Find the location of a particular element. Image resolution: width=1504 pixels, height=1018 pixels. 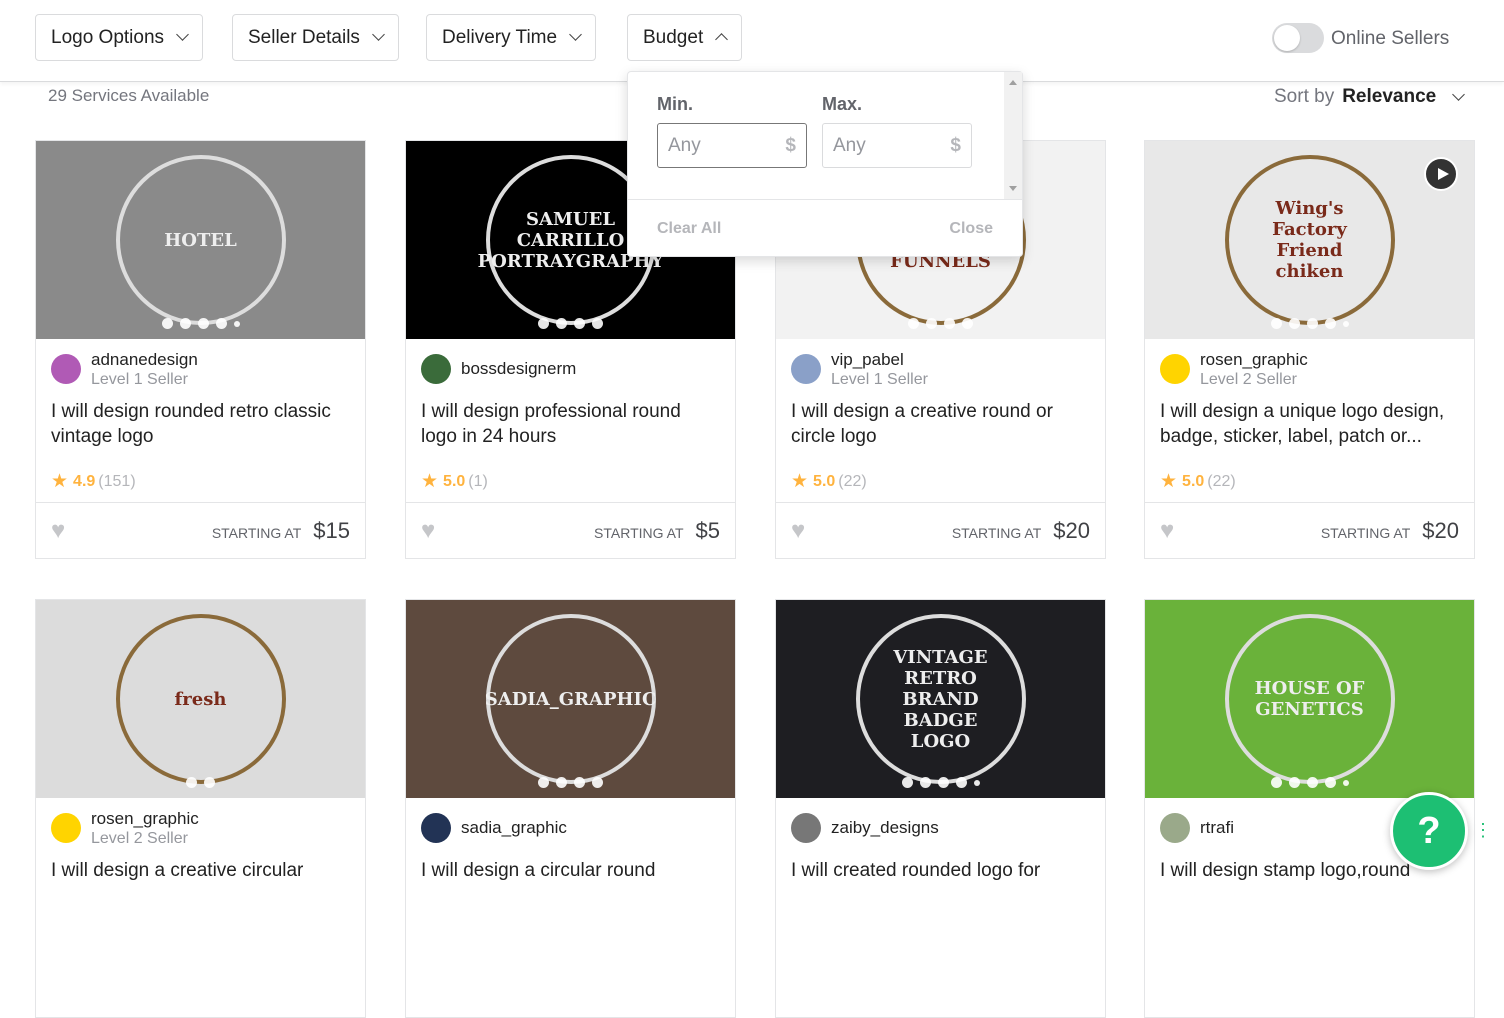

panel-scrollbar is located at coordinates (1013, 135).